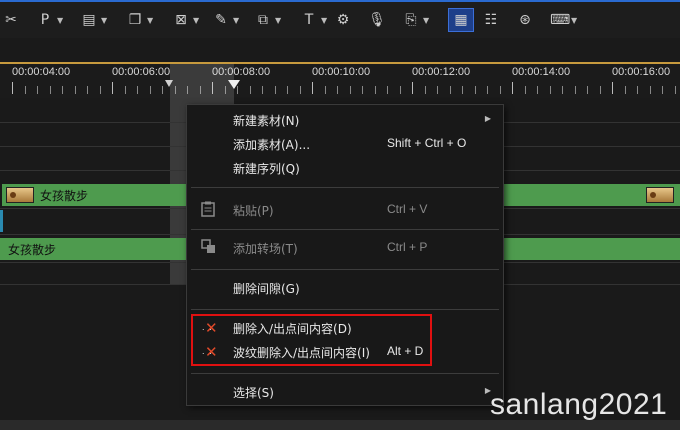 The image size is (680, 430). What do you see at coordinates (560, 20) in the screenshot?
I see `keyboard-icon: ⌨` at bounding box center [560, 20].